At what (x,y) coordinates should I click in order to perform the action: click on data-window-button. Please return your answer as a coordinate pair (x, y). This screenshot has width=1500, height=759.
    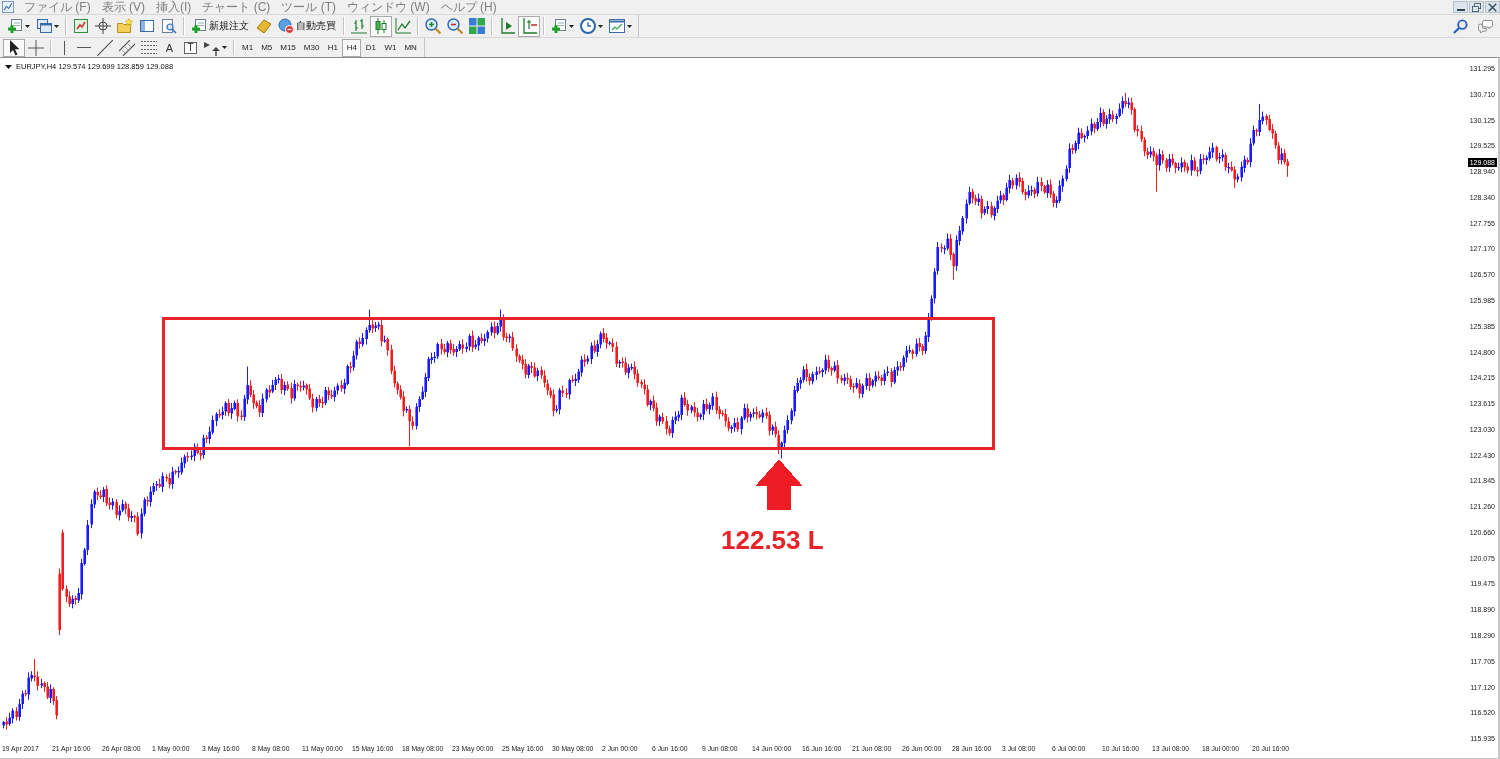
    Looking at the image, I should click on (103, 26).